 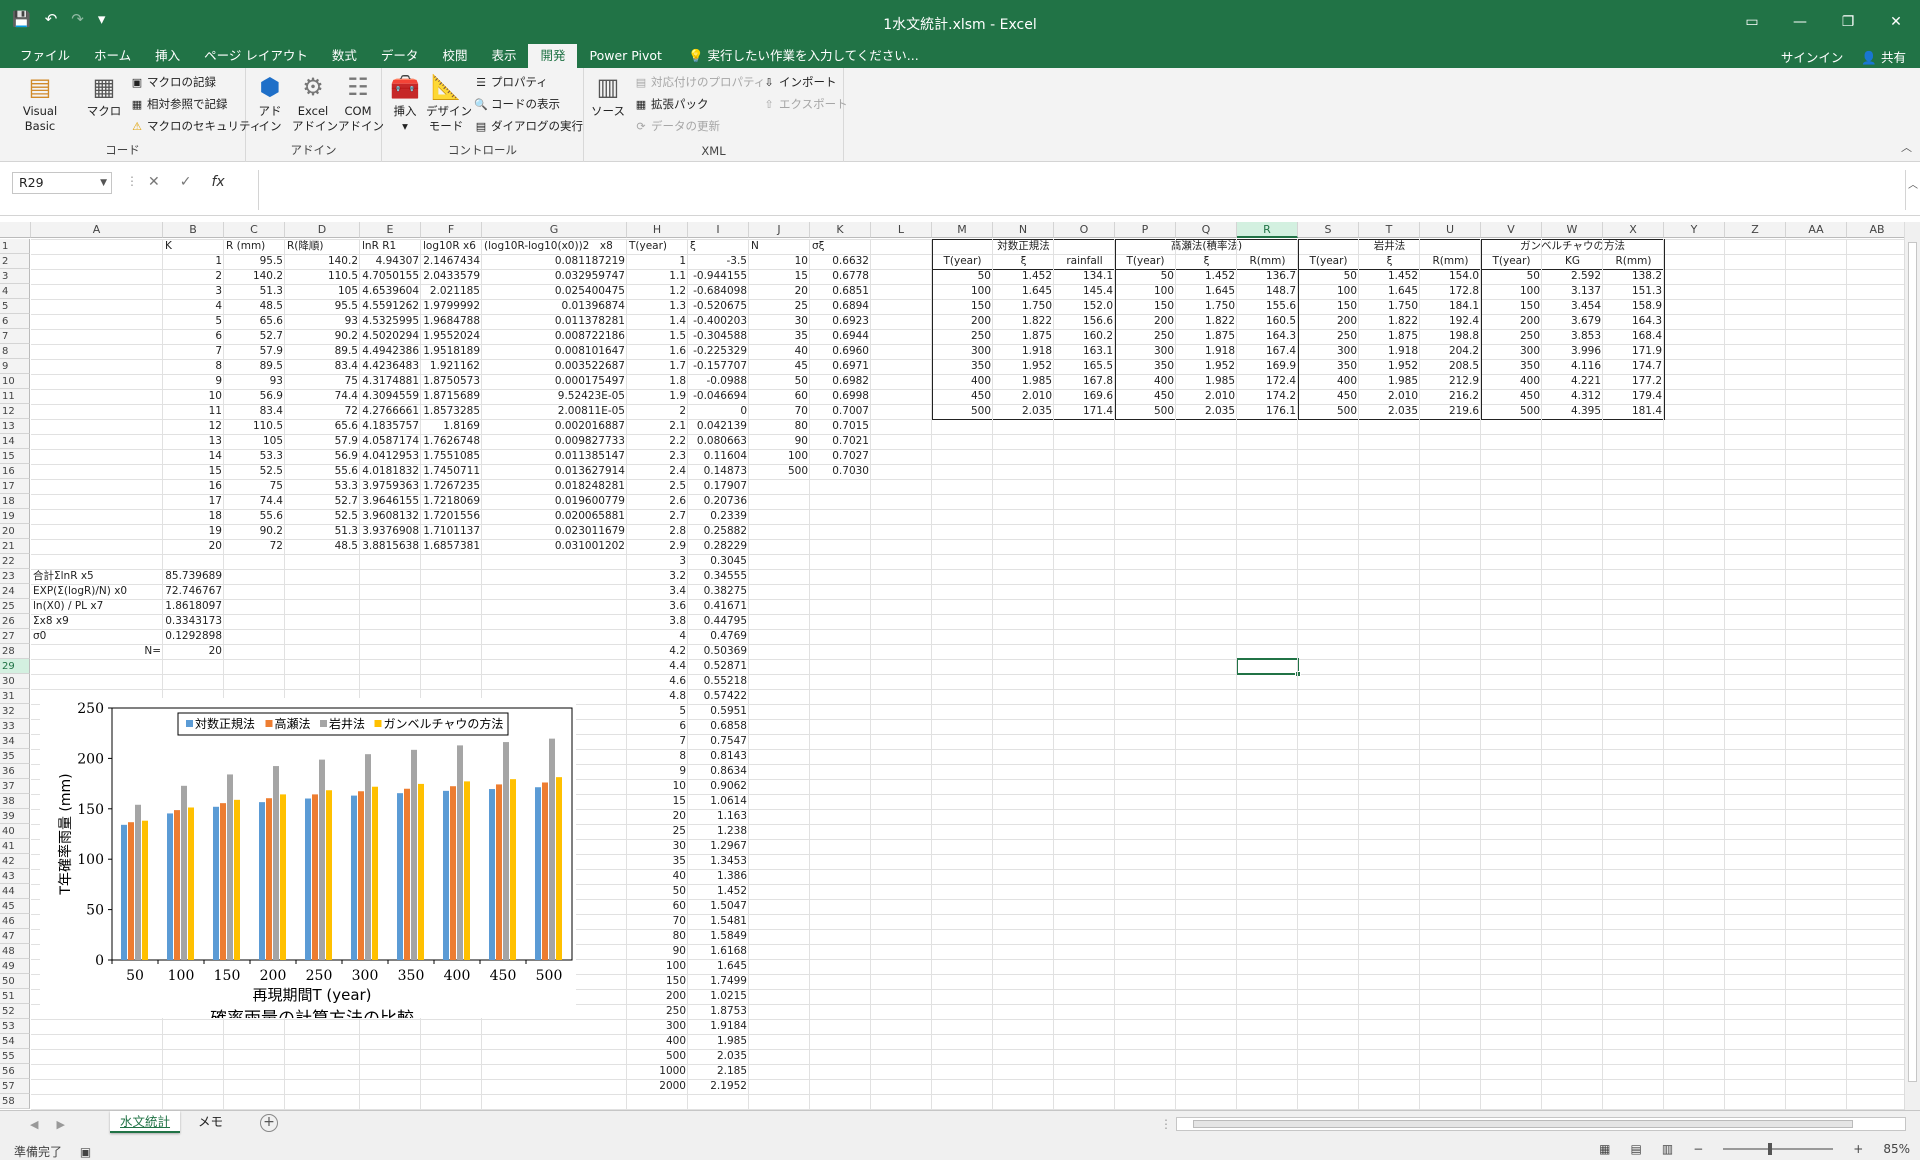 What do you see at coordinates (657, 321) in the screenshot?
I see `t-year-cell: 1.4` at bounding box center [657, 321].